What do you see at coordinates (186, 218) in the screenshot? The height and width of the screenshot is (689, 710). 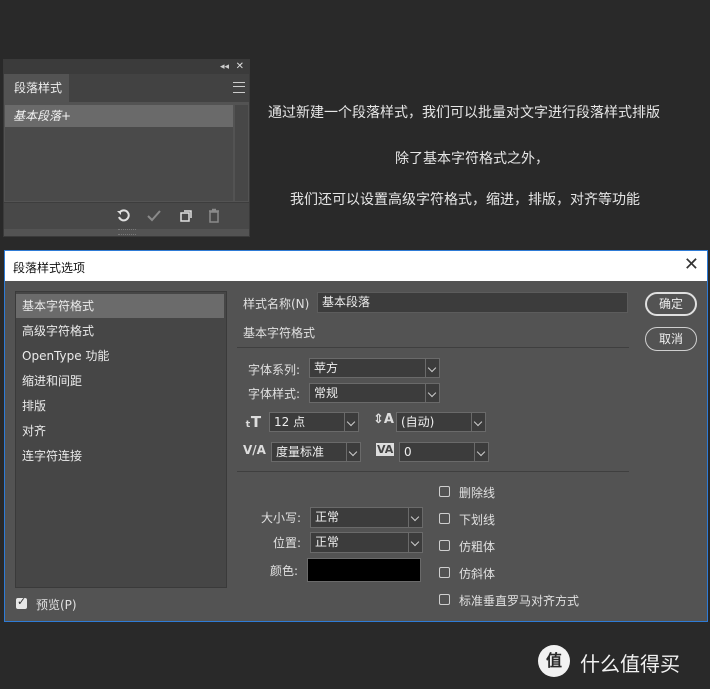 I see `new-style-icon` at bounding box center [186, 218].